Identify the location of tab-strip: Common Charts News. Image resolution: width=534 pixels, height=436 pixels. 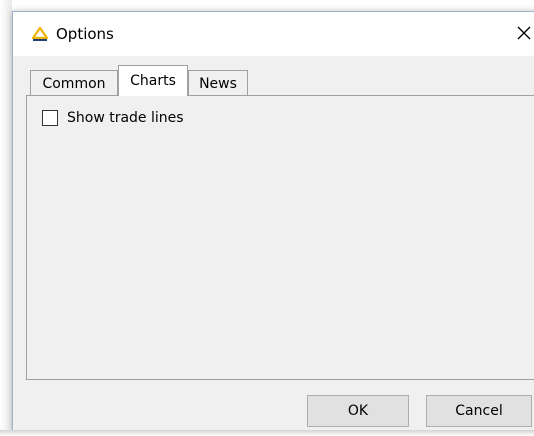
(280, 80).